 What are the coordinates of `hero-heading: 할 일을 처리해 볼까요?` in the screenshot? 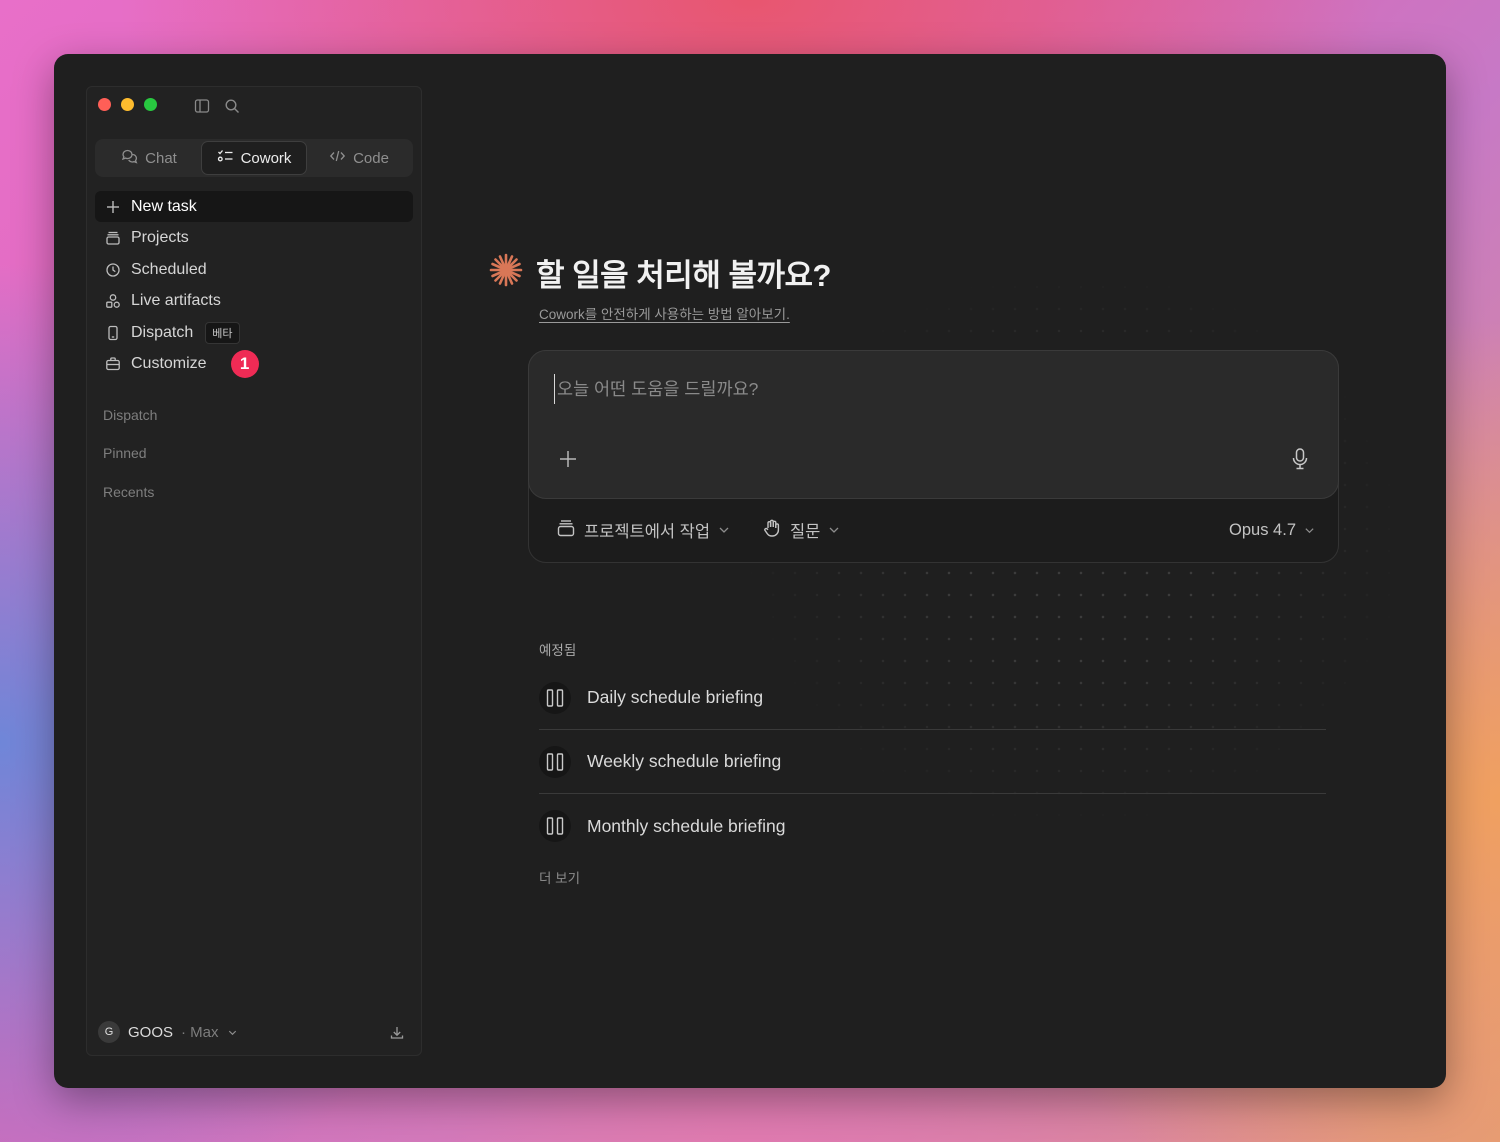 It's located at (659, 272).